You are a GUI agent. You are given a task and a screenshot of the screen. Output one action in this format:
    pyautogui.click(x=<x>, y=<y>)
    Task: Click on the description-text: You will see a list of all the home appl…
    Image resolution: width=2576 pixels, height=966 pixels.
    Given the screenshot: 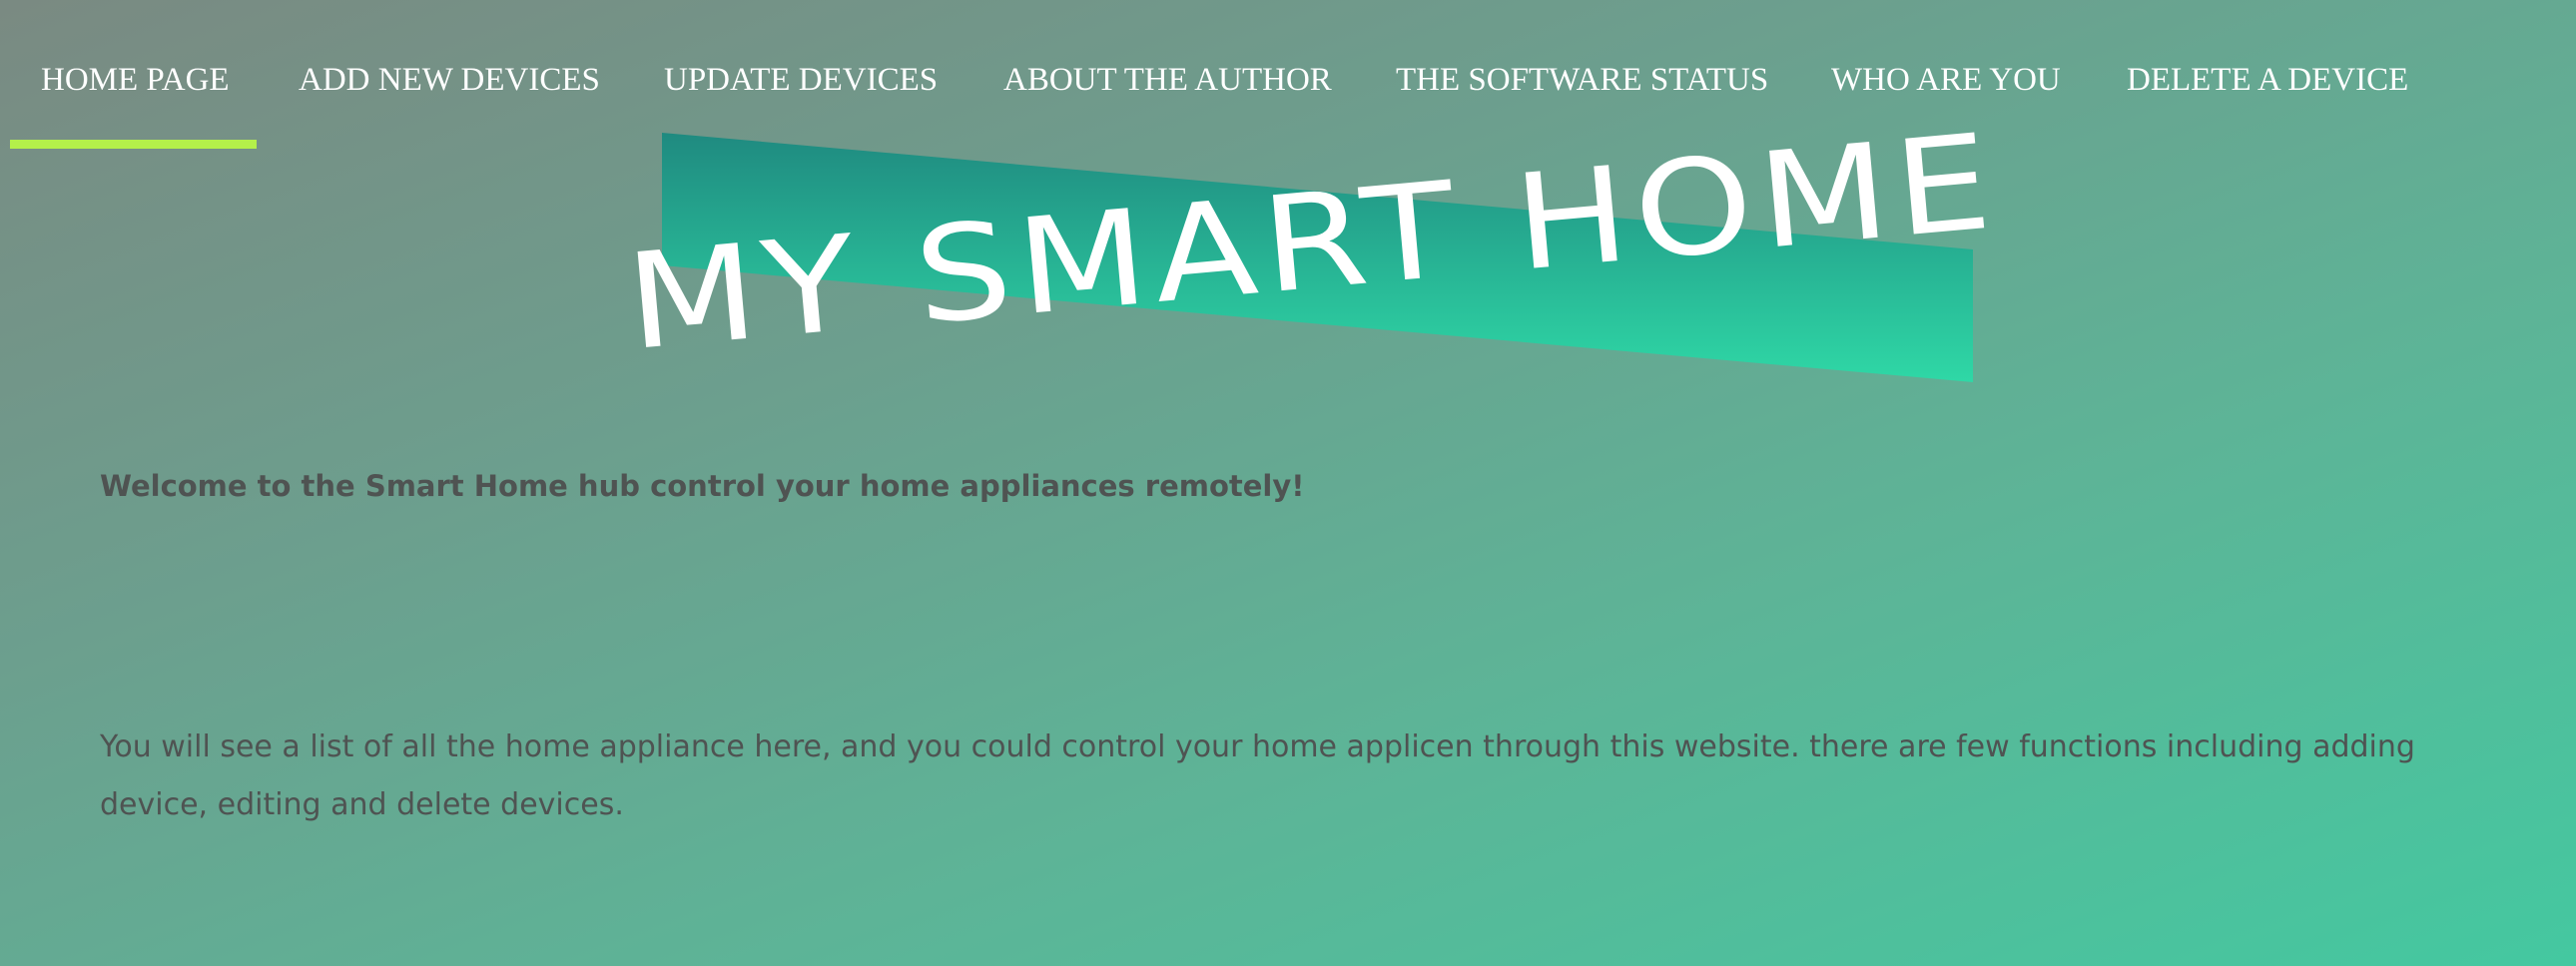 What is the action you would take?
    pyautogui.click(x=1257, y=775)
    